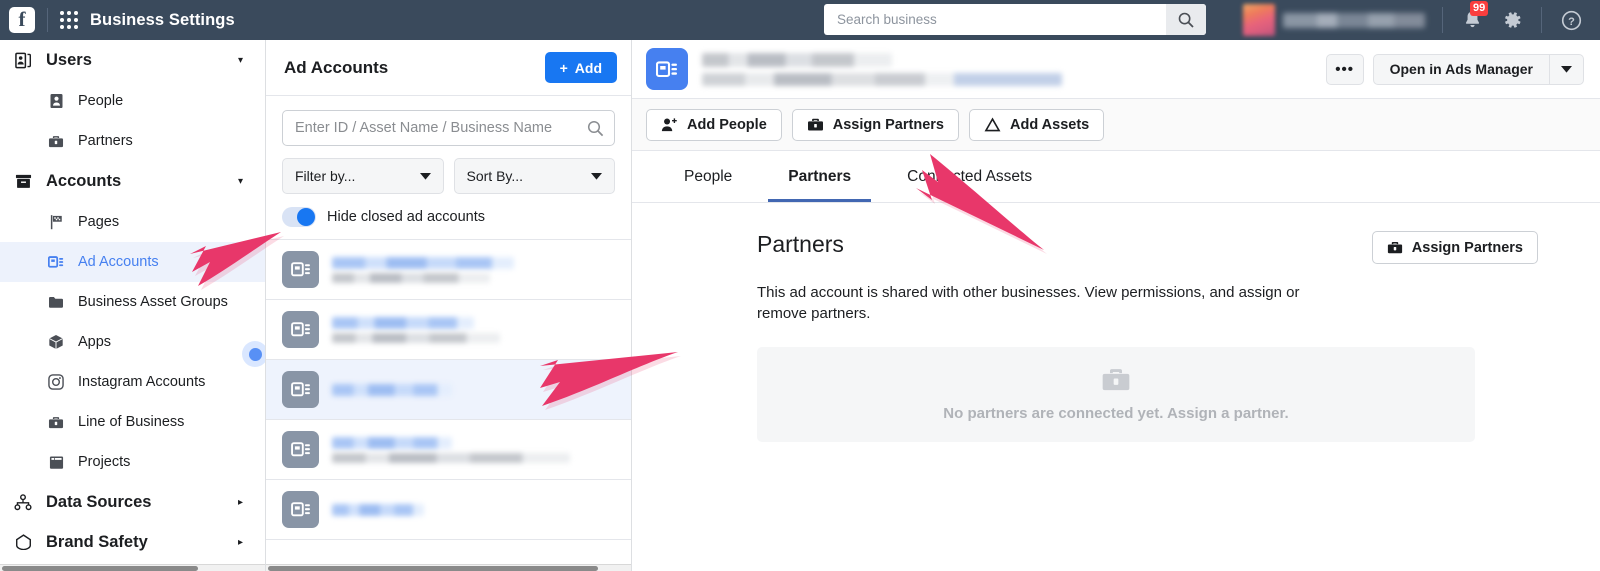  I want to click on archive-icon, so click(23, 181).